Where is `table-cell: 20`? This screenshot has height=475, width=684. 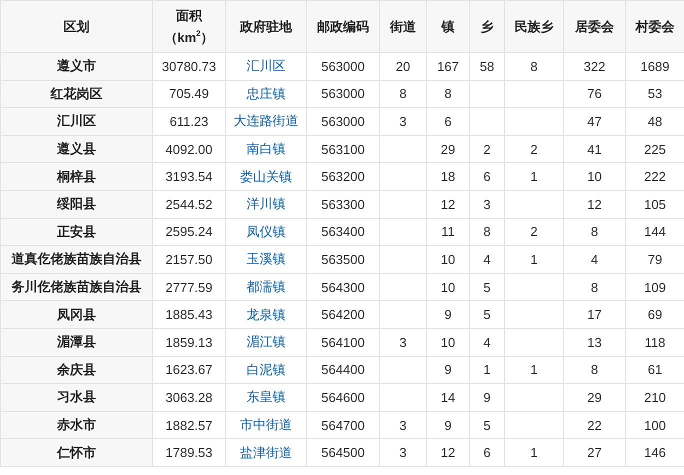
table-cell: 20 is located at coordinates (403, 66).